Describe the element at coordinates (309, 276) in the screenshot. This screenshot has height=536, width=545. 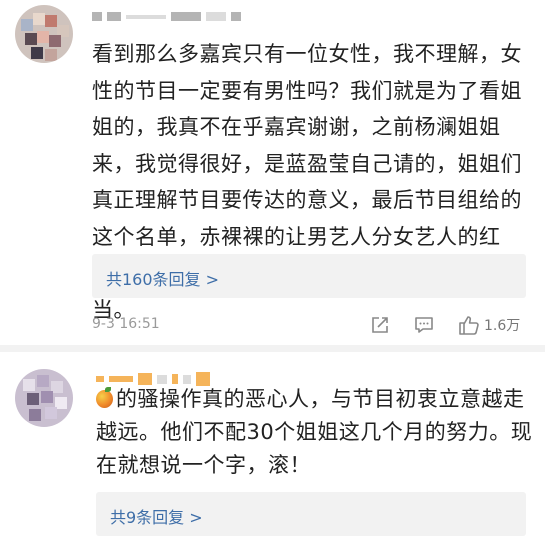
I see `replies-box: 共160条回复 >` at that location.